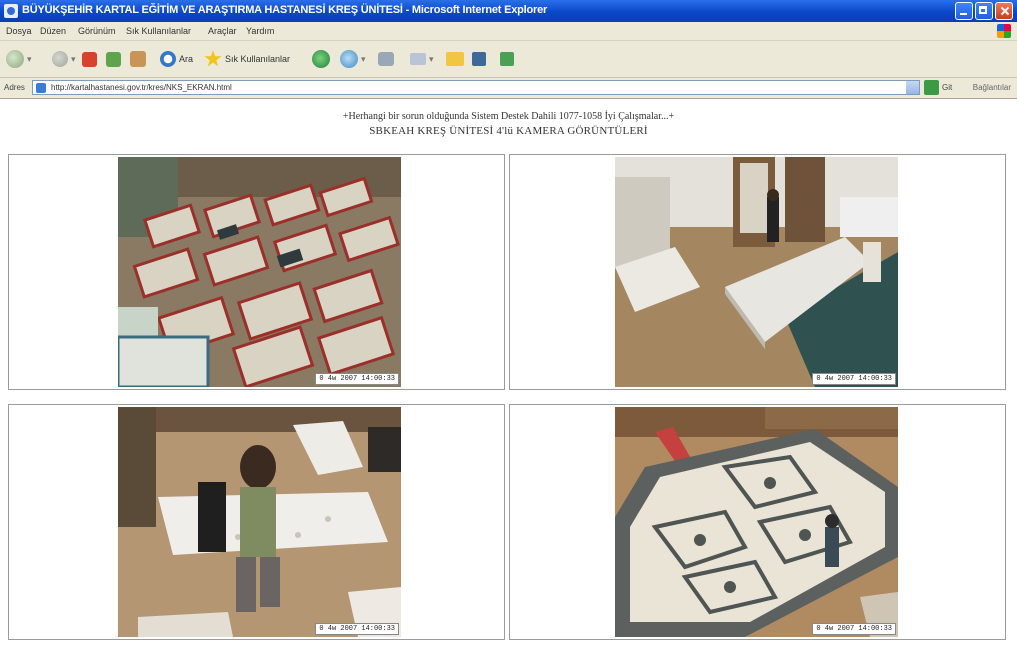  Describe the element at coordinates (60, 59) in the screenshot. I see `forward-arrow-icon` at that location.